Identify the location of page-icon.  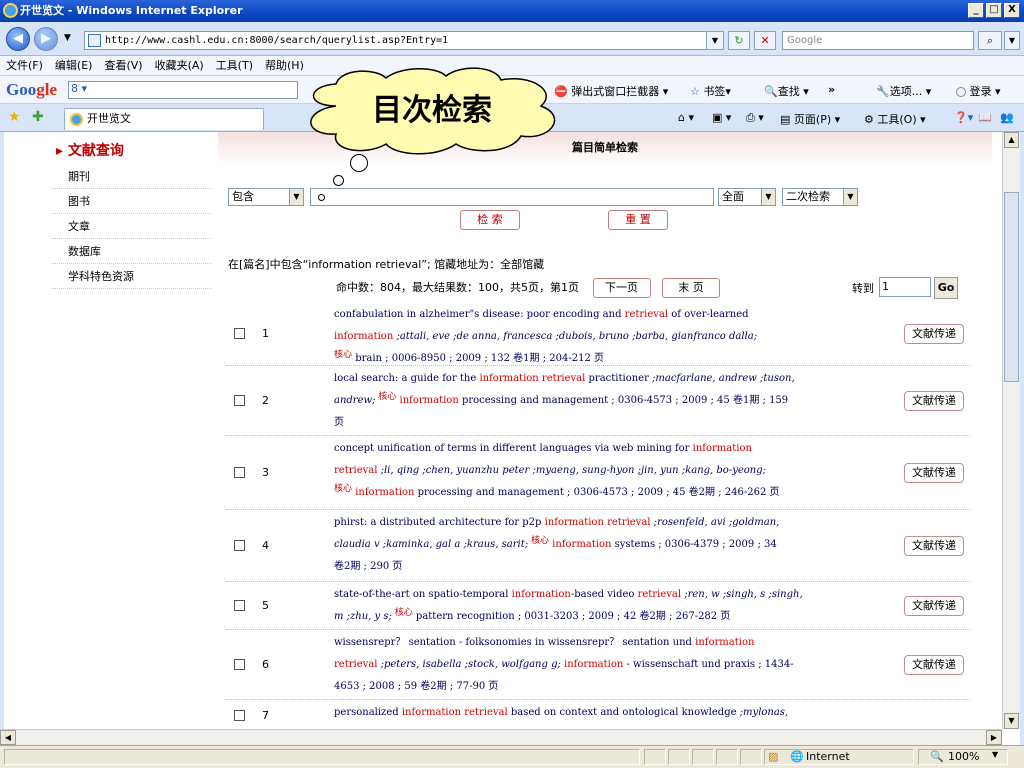
(94, 40).